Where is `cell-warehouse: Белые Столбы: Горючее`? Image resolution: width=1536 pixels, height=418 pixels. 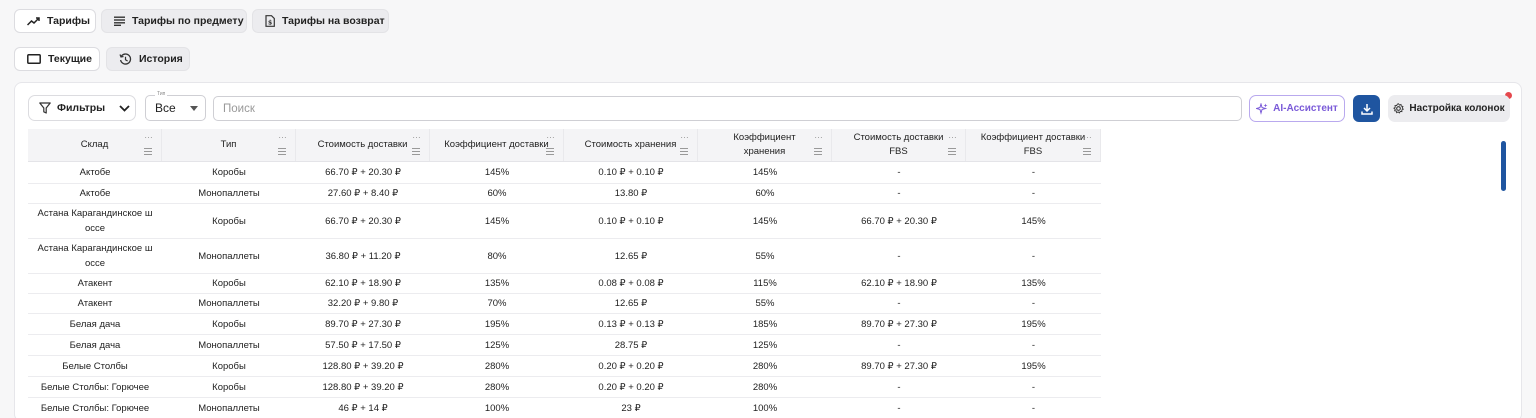 cell-warehouse: Белые Столбы: Горючее is located at coordinates (95, 387).